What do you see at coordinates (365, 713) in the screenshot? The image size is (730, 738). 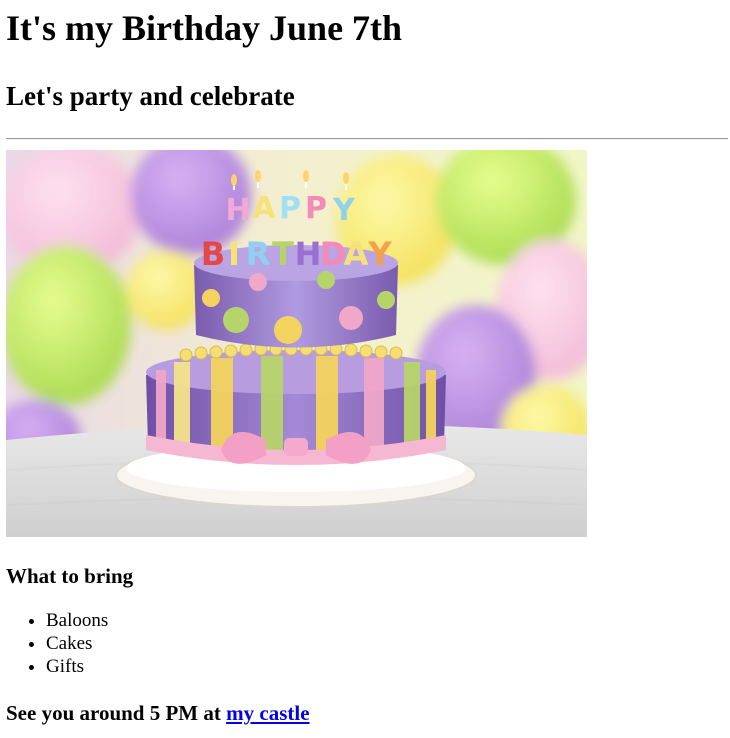 I see `footer-text: See you around 5 PM at my castle` at bounding box center [365, 713].